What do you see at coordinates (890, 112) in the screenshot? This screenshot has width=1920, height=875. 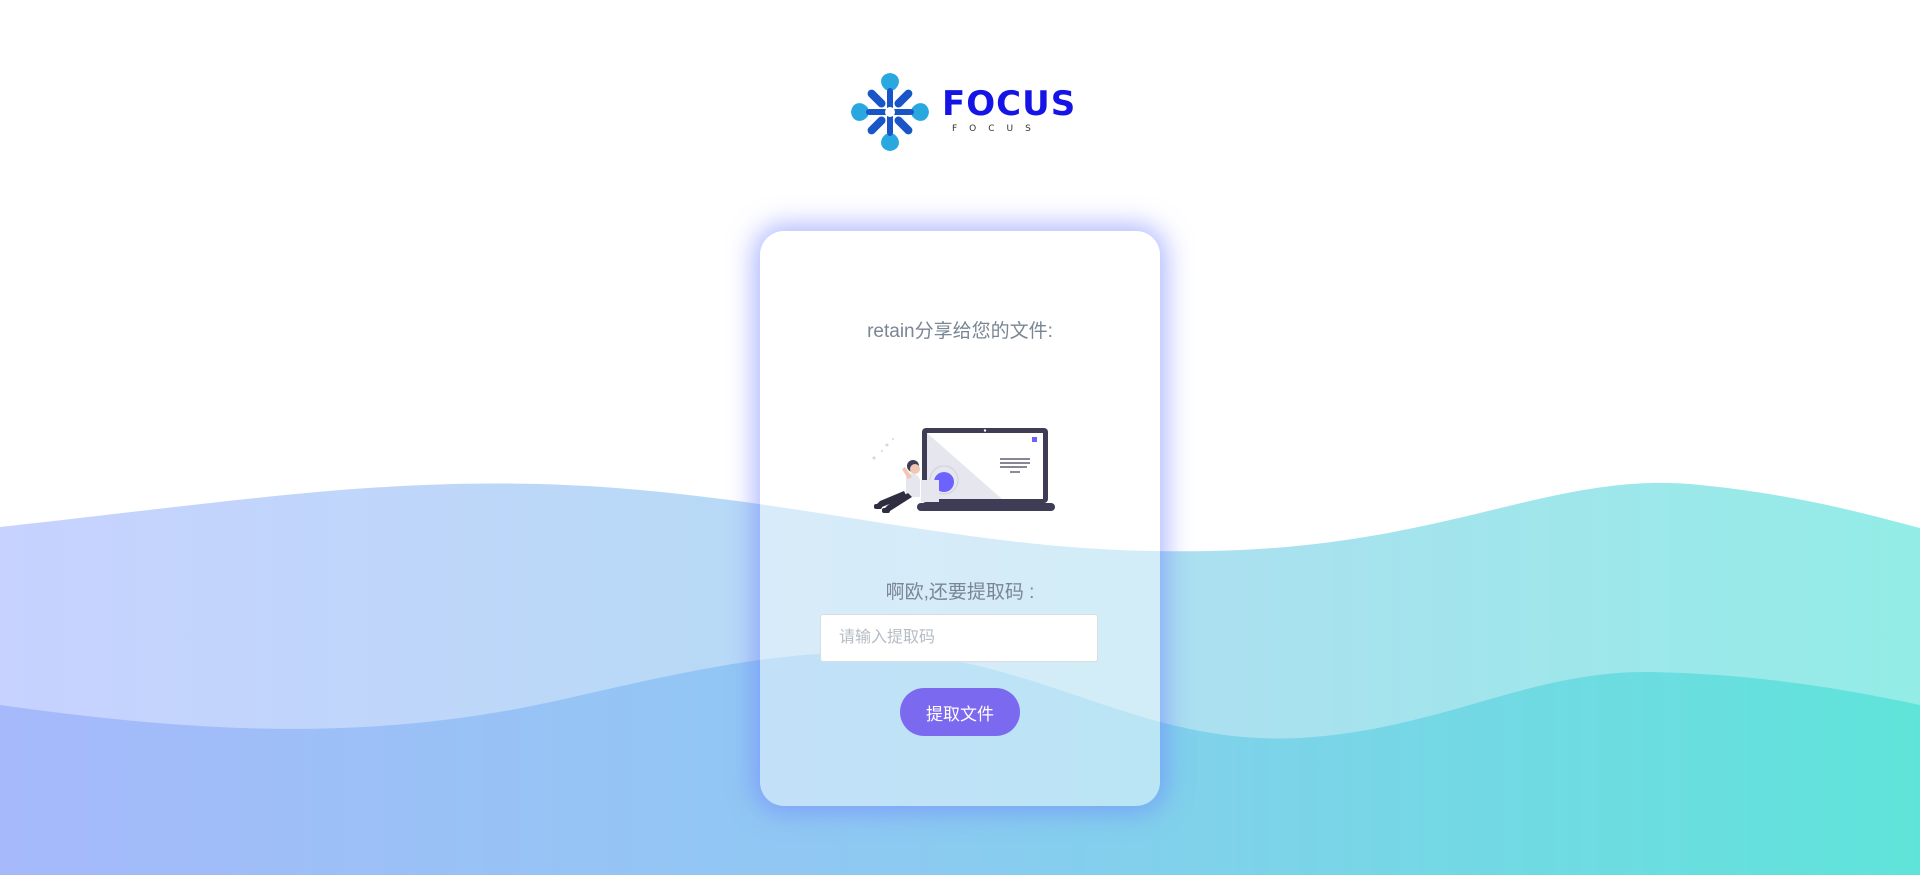 I see `snowflake-logo-icon` at bounding box center [890, 112].